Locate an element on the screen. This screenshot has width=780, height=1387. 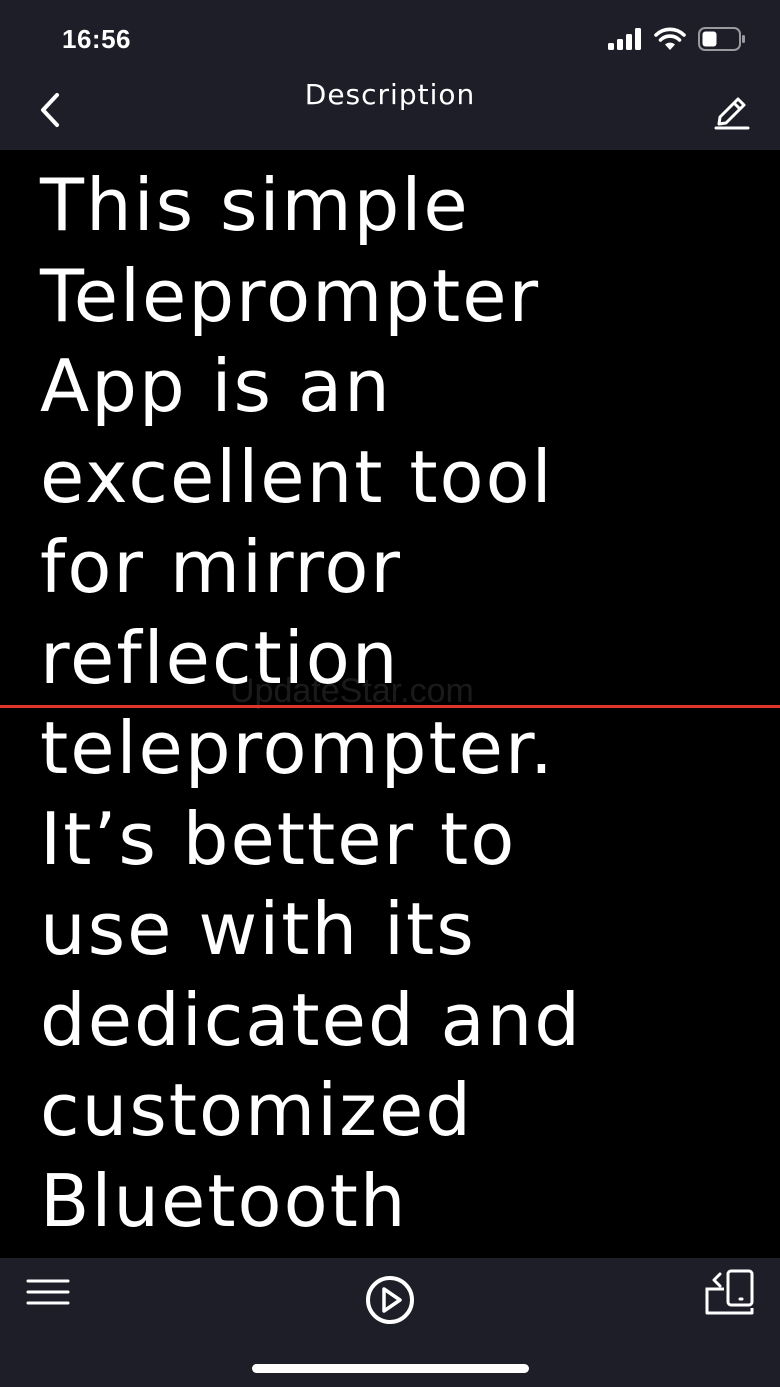
top-chrome: 16:56 Description is located at coordinates (390, 75).